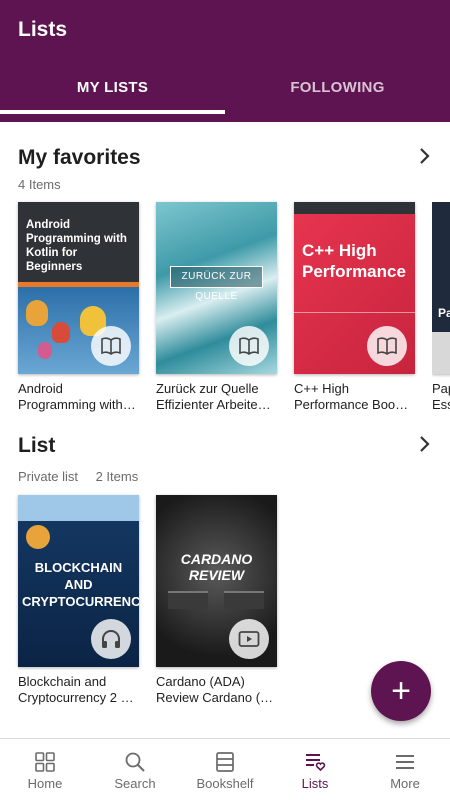 The image size is (450, 800). Describe the element at coordinates (315, 783) in the screenshot. I see `nav-label: Lists` at that location.